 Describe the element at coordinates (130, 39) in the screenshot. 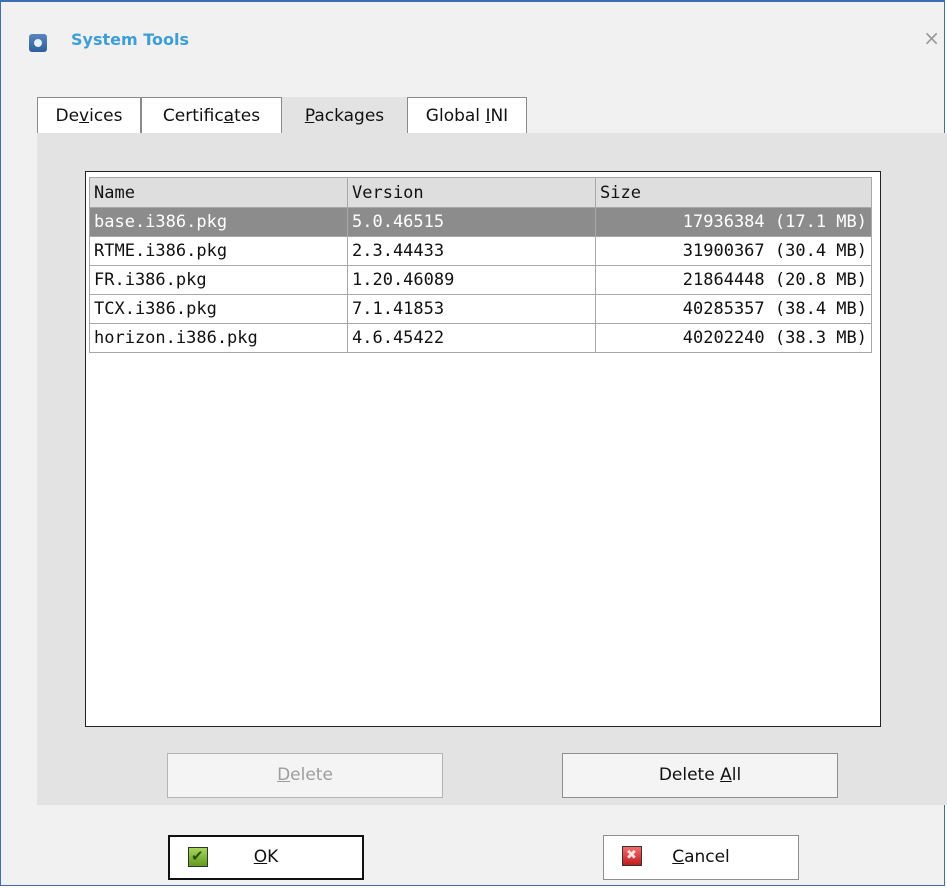

I see `window-title: System Tools` at that location.